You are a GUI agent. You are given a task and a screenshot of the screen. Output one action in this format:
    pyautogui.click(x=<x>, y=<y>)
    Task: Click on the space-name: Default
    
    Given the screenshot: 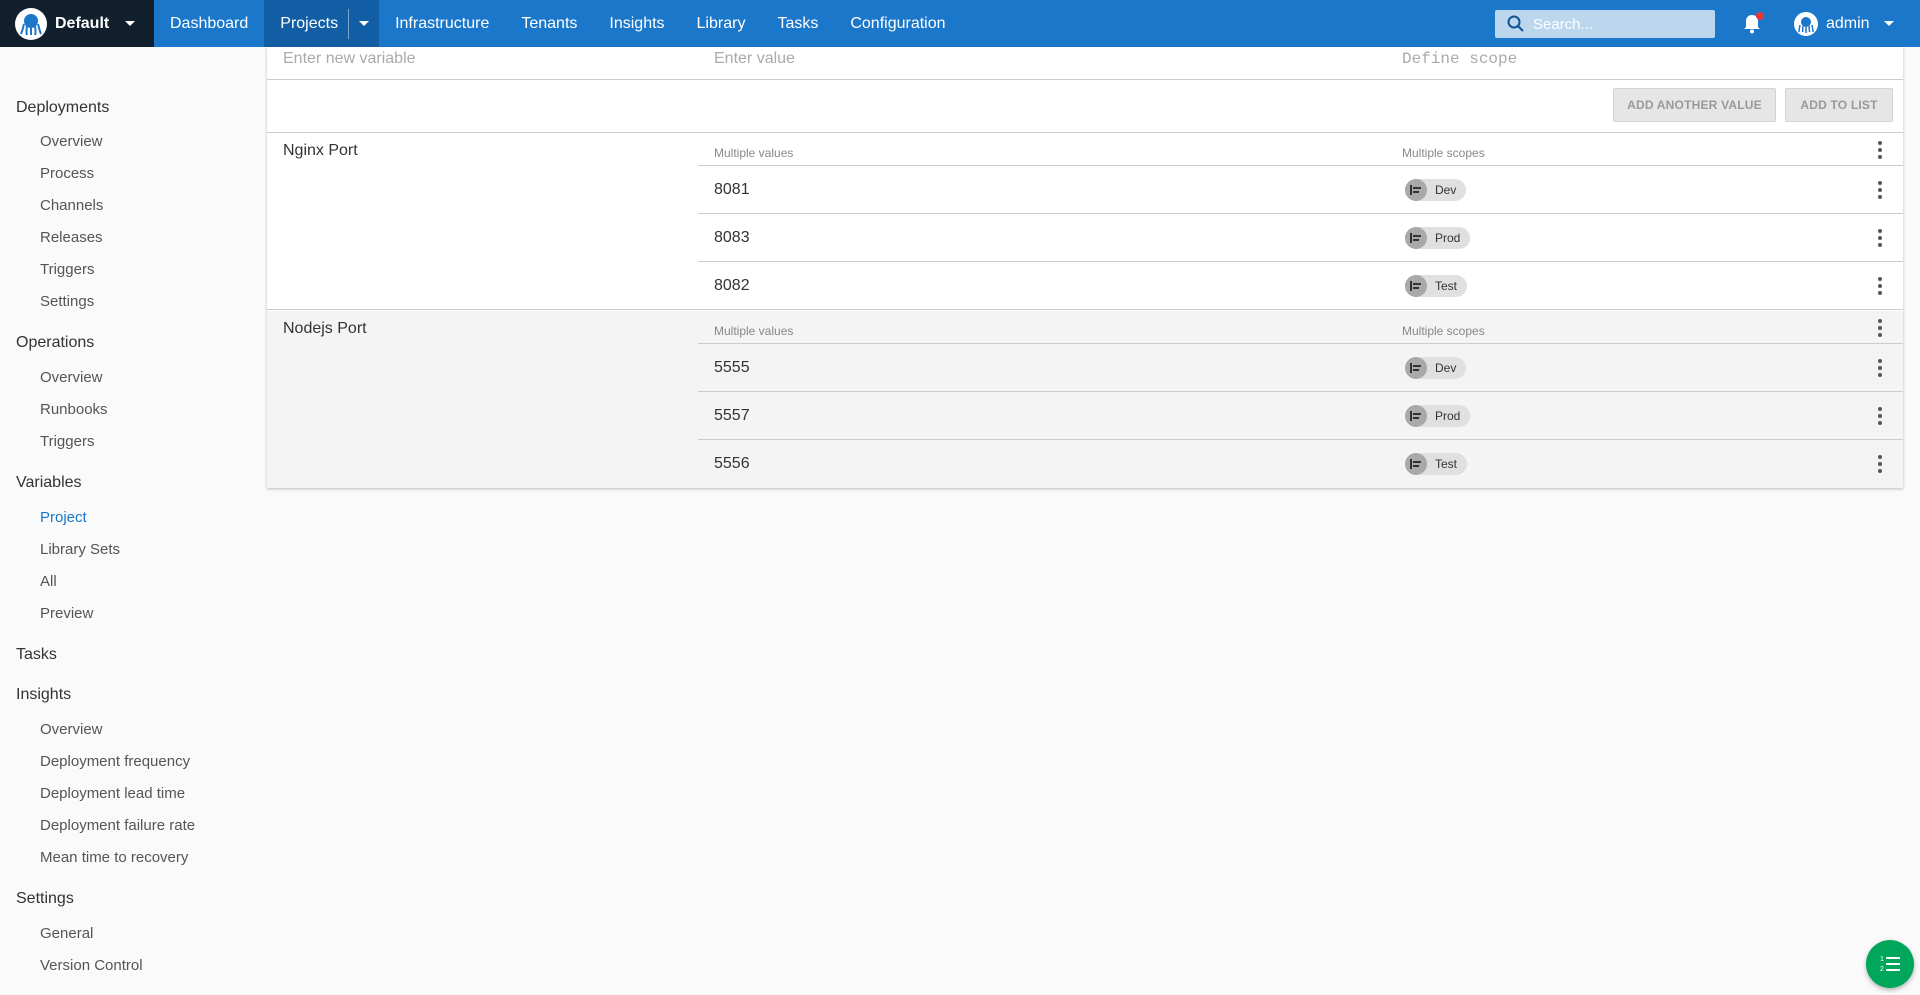 What is the action you would take?
    pyautogui.click(x=82, y=23)
    